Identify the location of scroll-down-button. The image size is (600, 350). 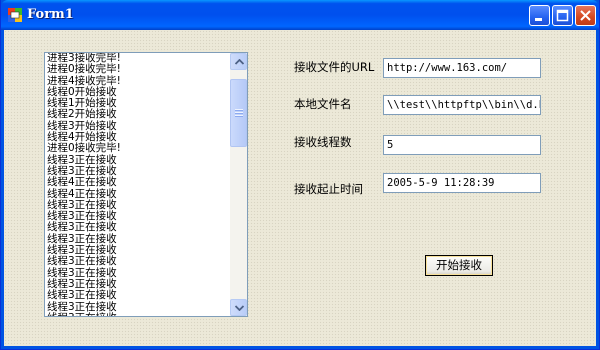
(238, 307).